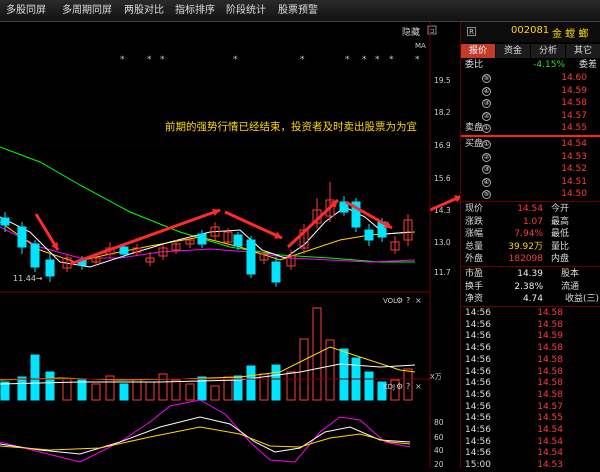 The width and height of the screenshot is (600, 472). I want to click on buy-row: ② 14.53, so click(534, 156).